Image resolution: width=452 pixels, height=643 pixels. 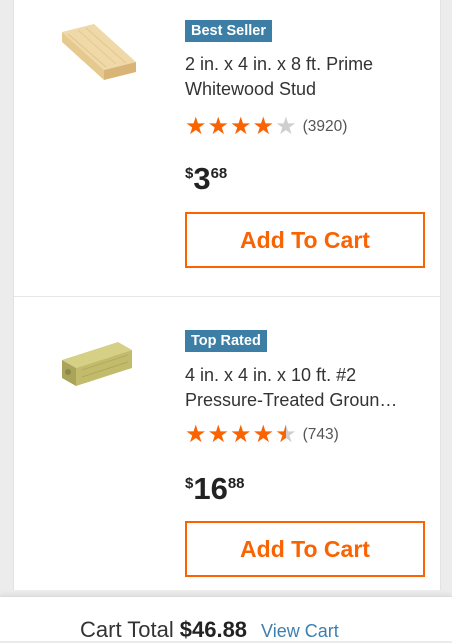 What do you see at coordinates (286, 126) in the screenshot?
I see `star-empty-icon: ★` at bounding box center [286, 126].